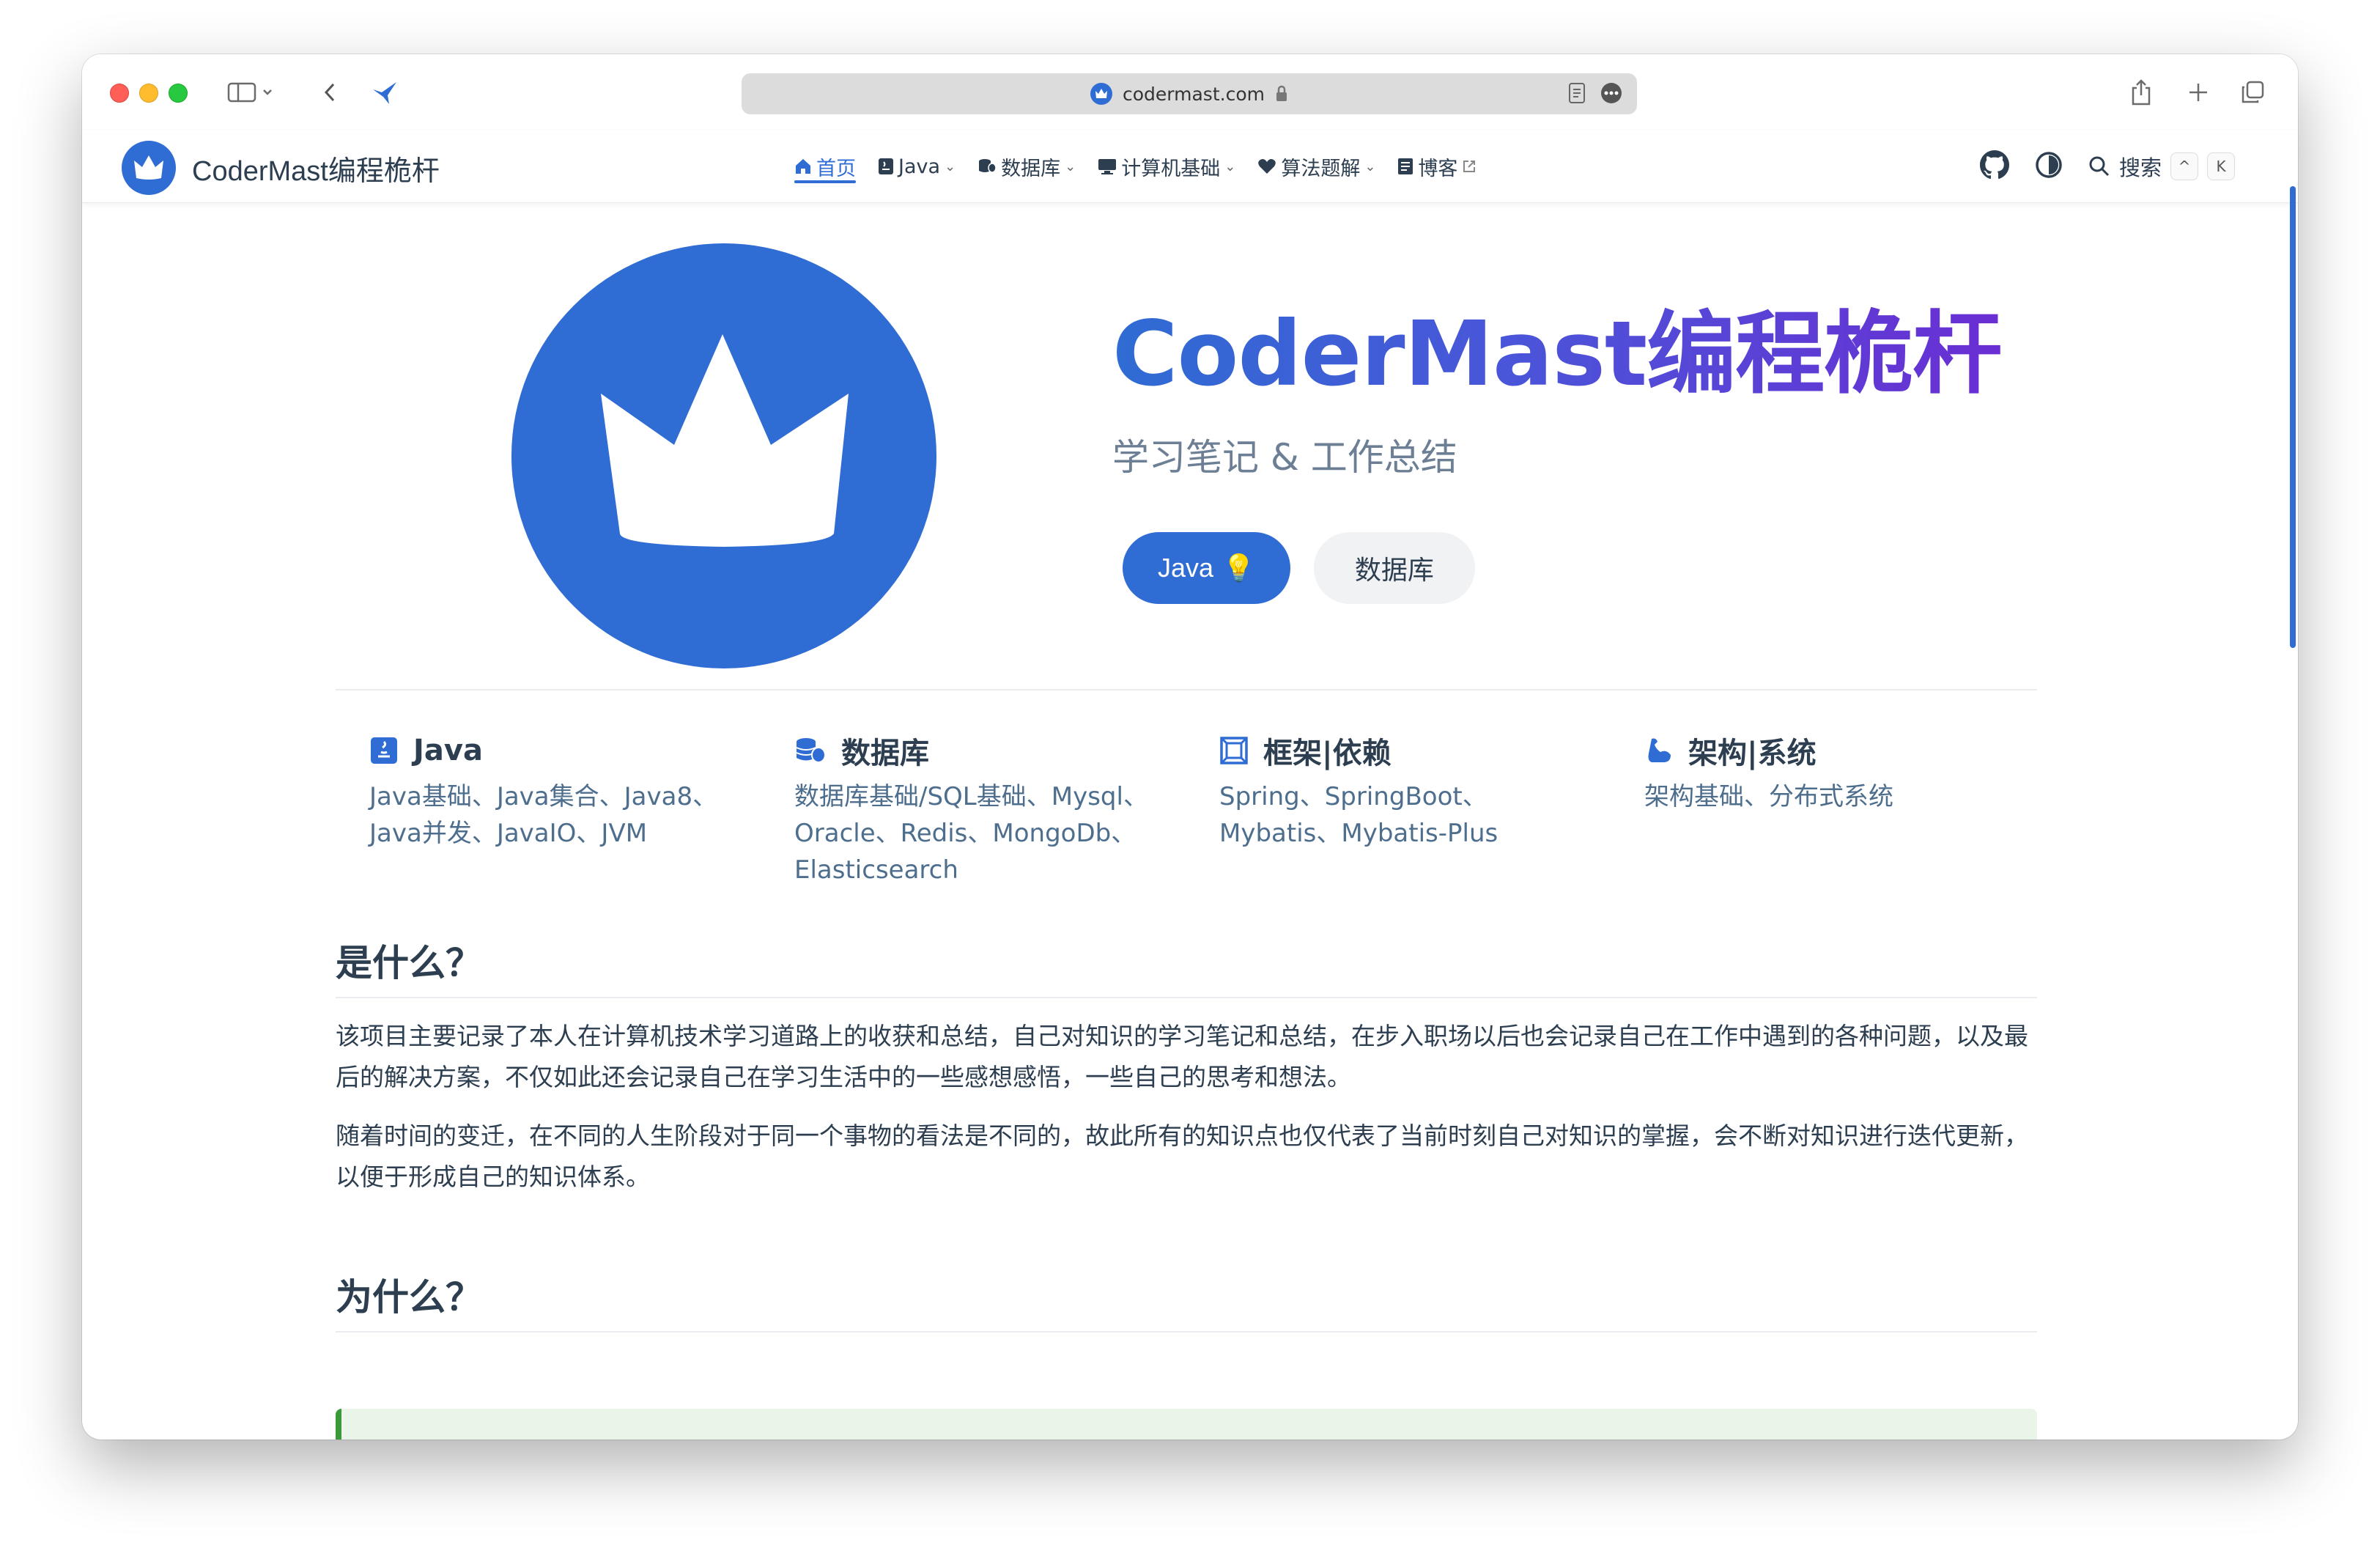  What do you see at coordinates (920, 166) in the screenshot?
I see `nav-item-label: Java` at bounding box center [920, 166].